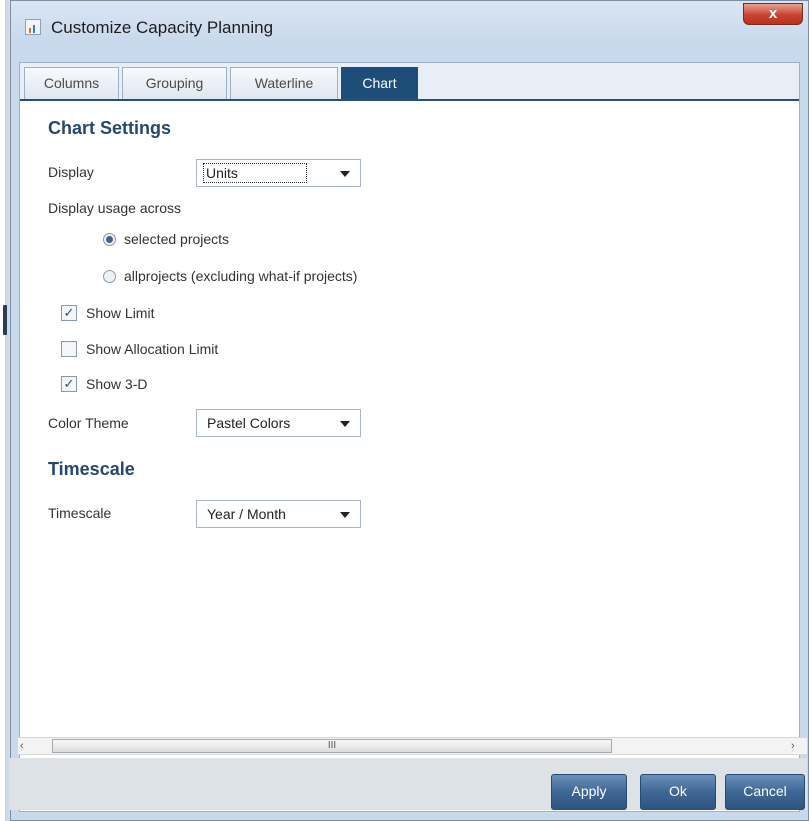 This screenshot has width=809, height=821. What do you see at coordinates (332, 746) in the screenshot?
I see `scroll-thumb: III` at bounding box center [332, 746].